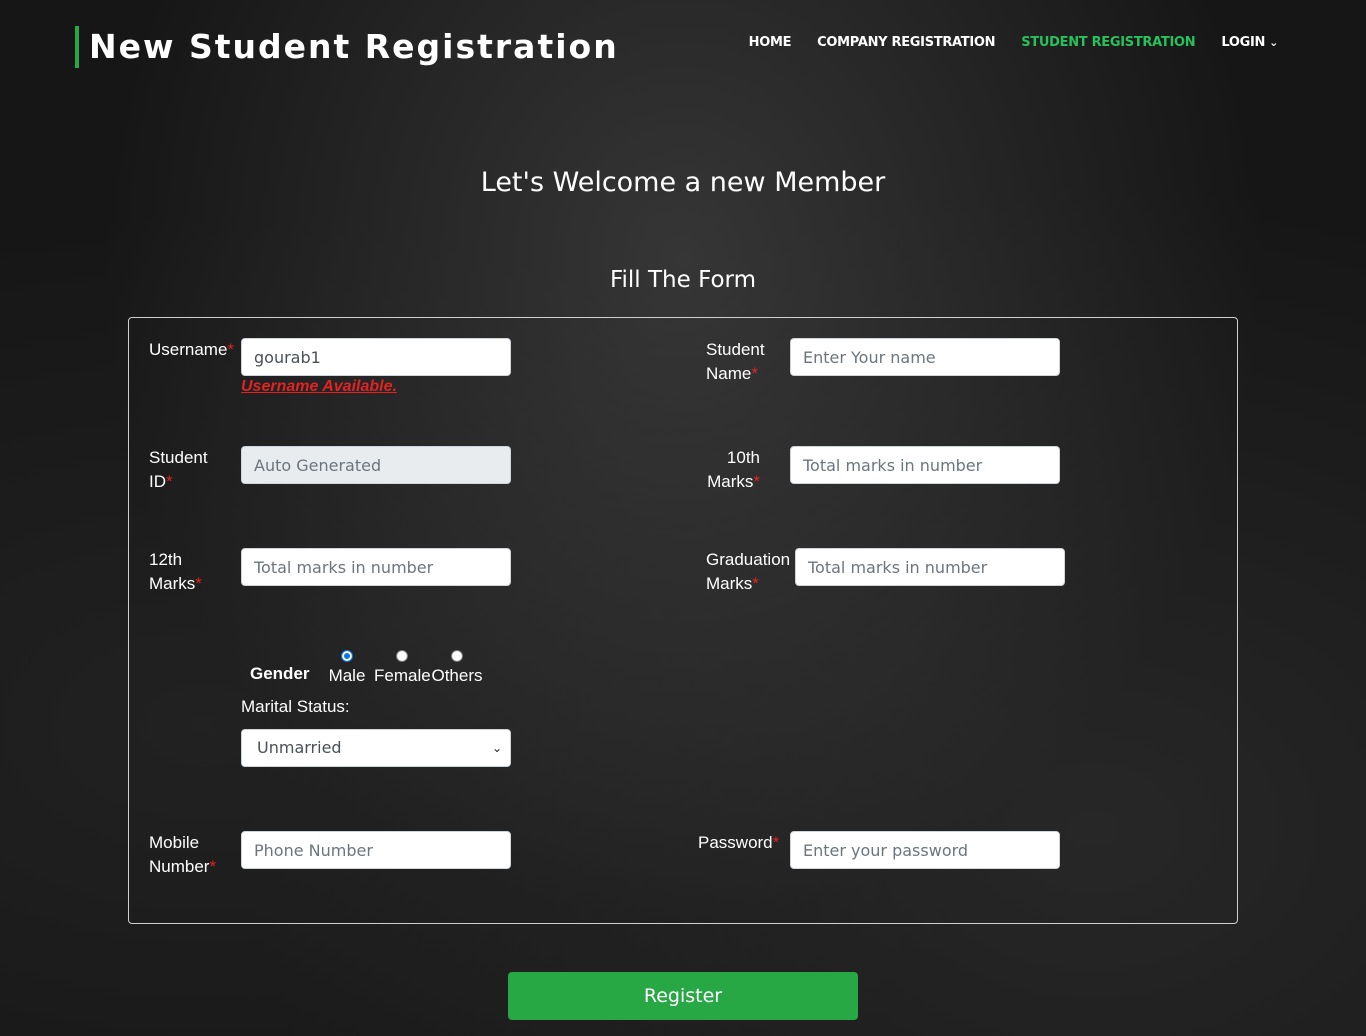 The height and width of the screenshot is (1036, 1366). I want to click on twelfth-marks-label: 12th Marks*, so click(175, 571).